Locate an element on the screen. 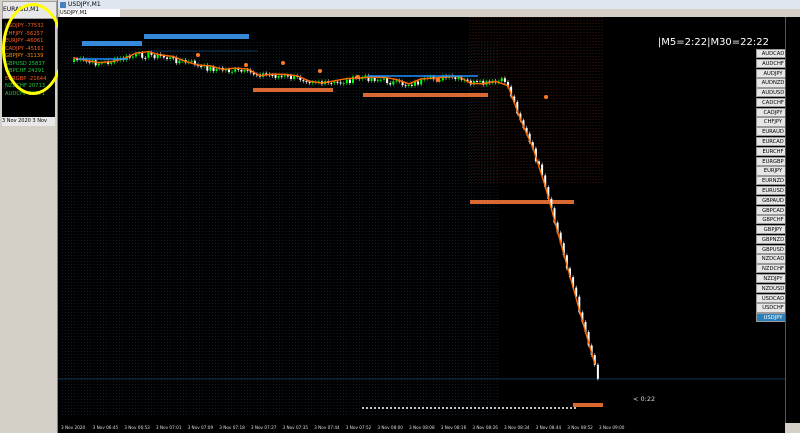  symbol-button-euraud: EURAUD is located at coordinates (770, 132).